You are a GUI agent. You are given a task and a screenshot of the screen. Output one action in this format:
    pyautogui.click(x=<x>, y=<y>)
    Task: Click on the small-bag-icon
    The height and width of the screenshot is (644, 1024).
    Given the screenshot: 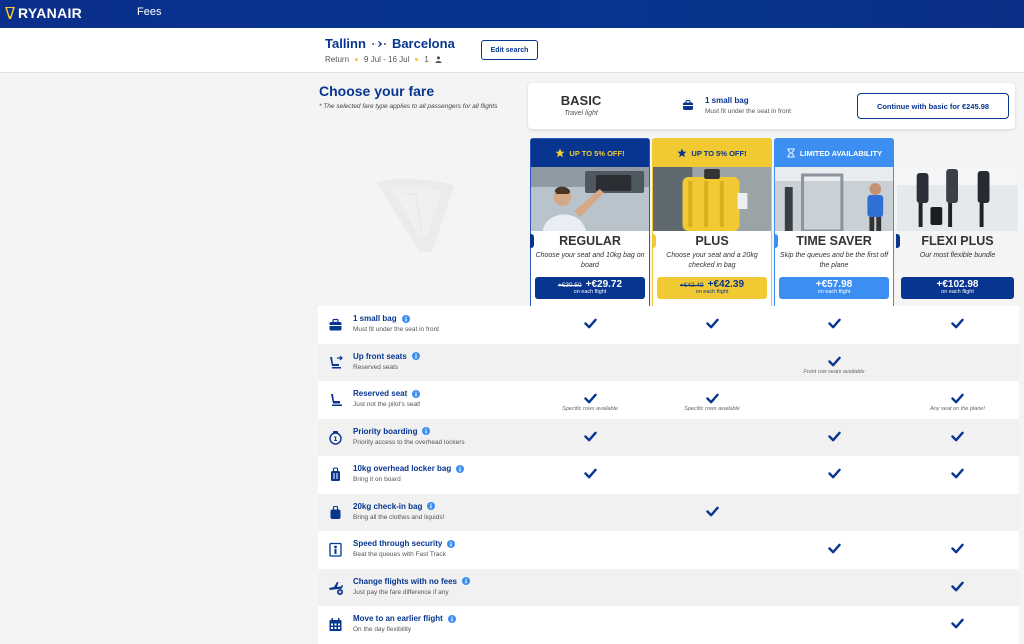 What is the action you would take?
    pyautogui.click(x=335, y=324)
    